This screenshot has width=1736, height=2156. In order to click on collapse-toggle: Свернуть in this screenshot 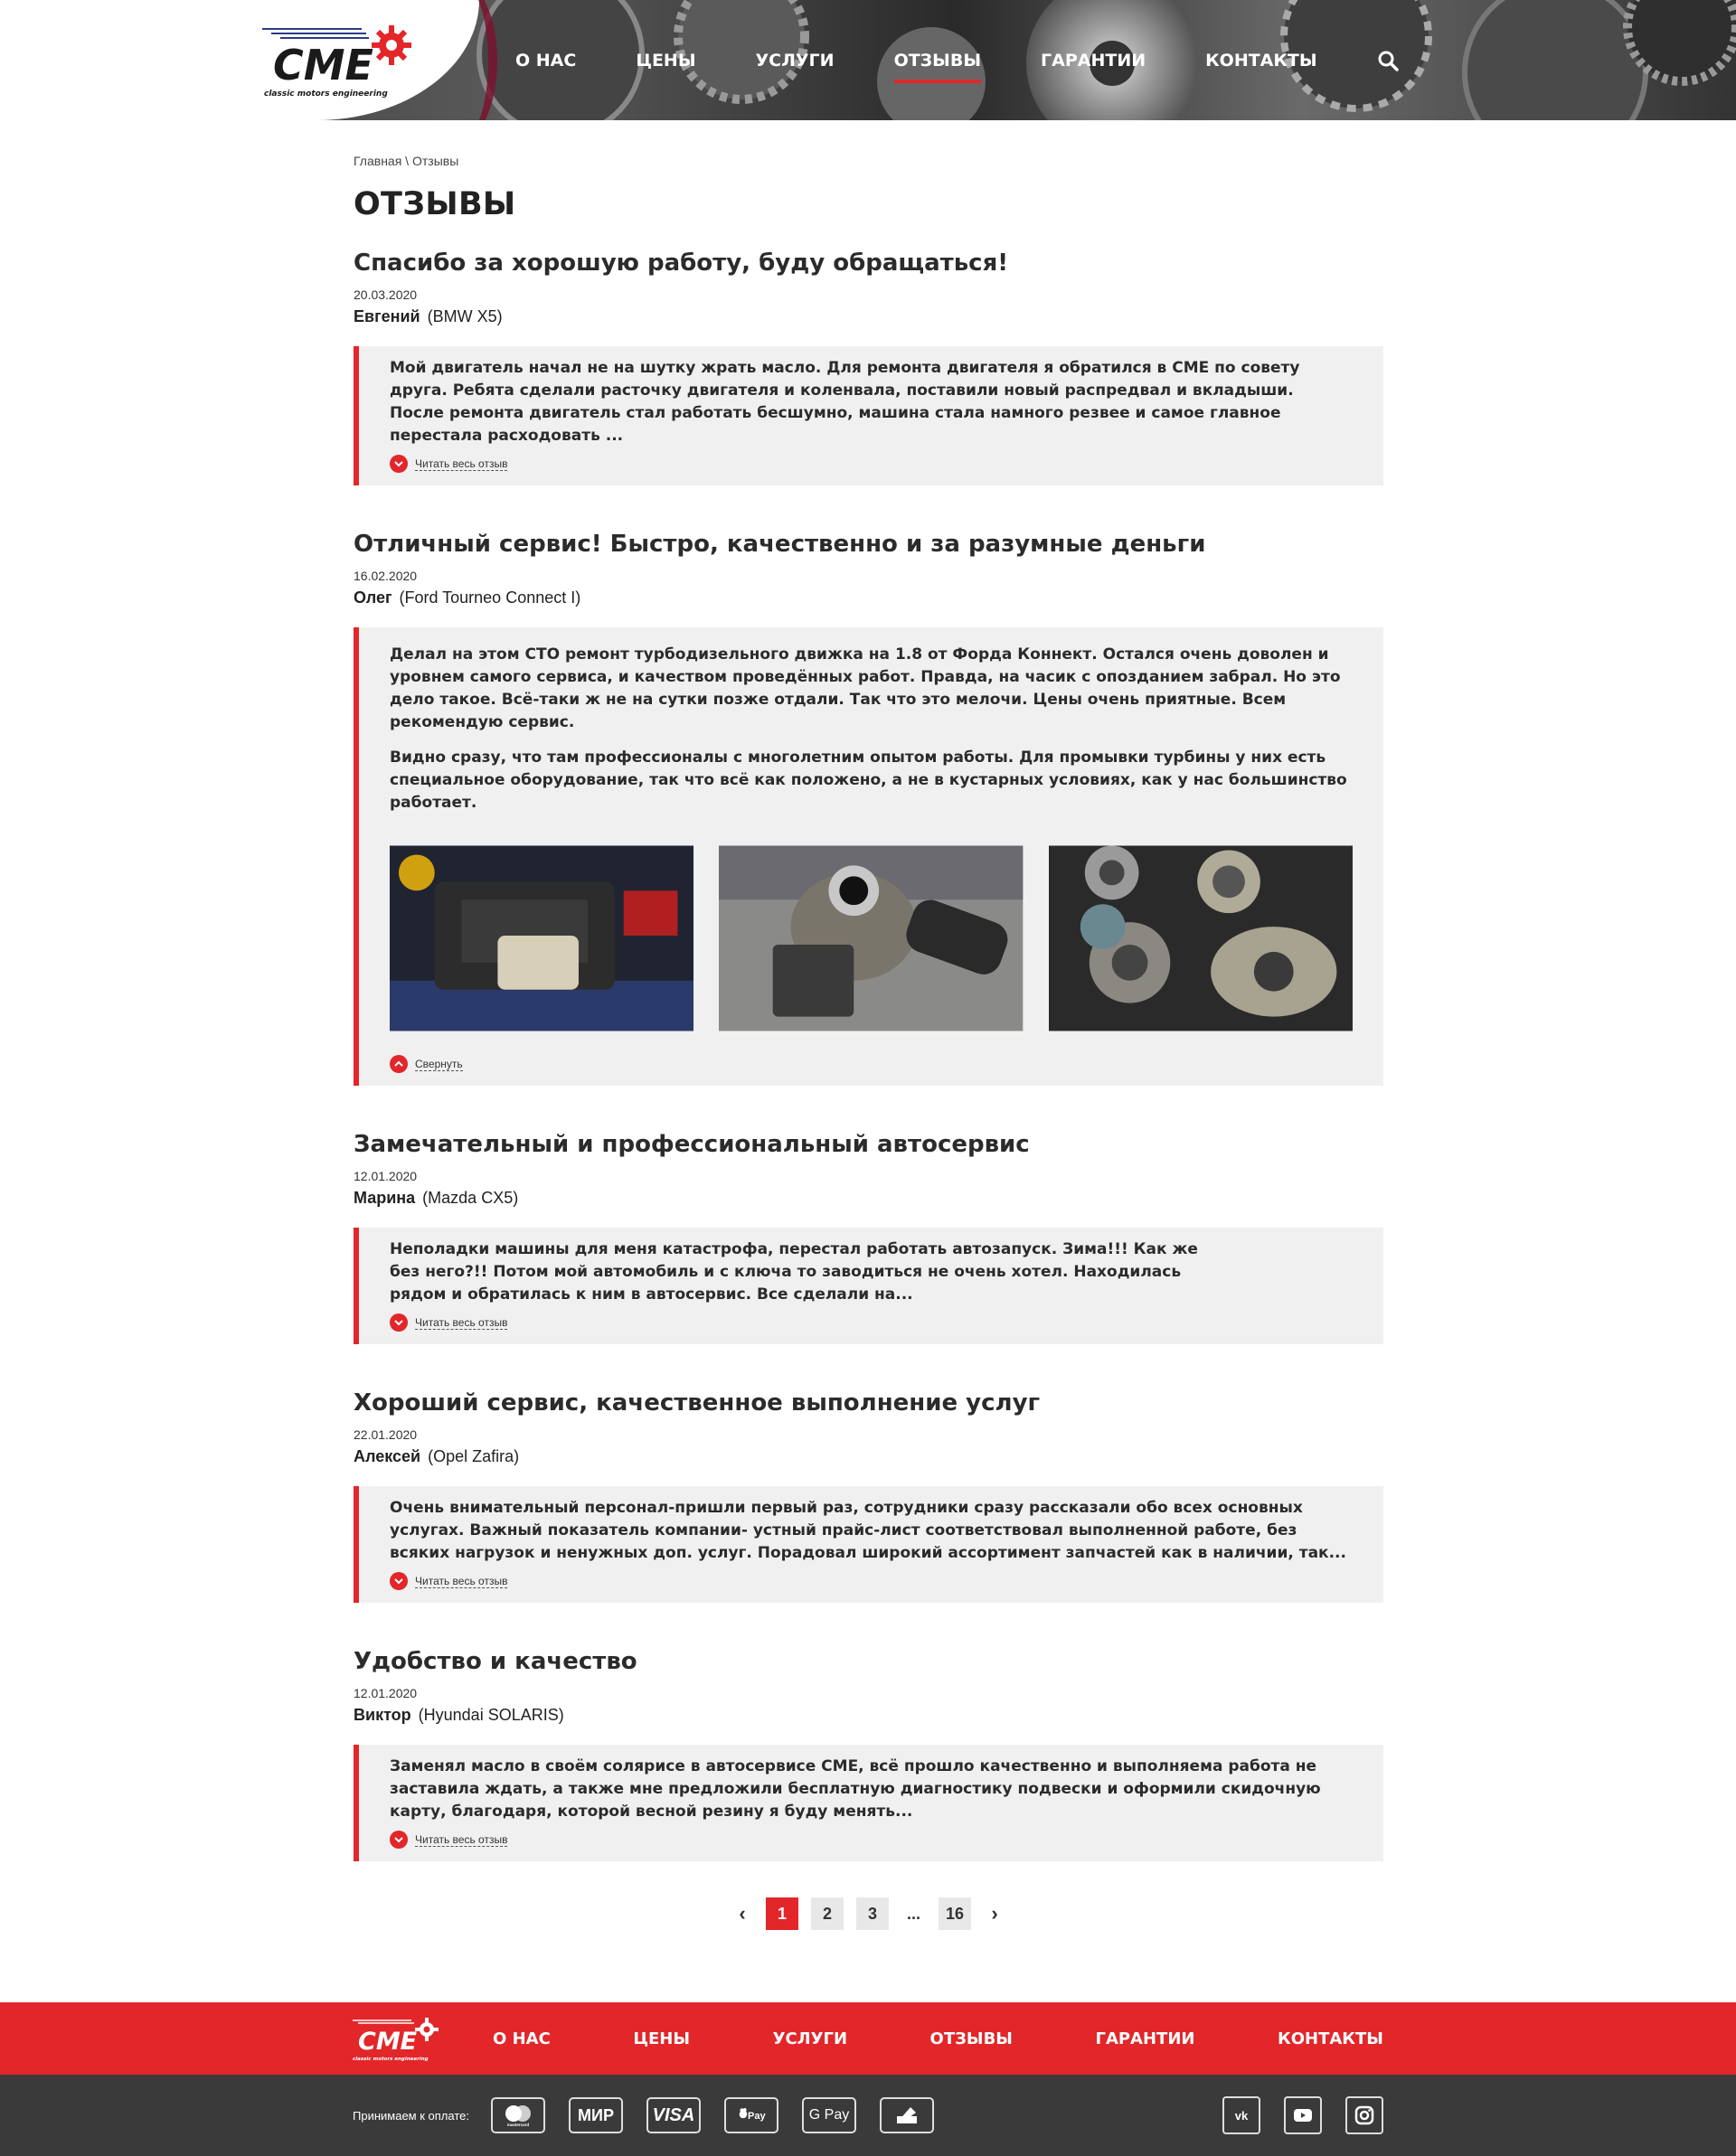, I will do `click(427, 1064)`.